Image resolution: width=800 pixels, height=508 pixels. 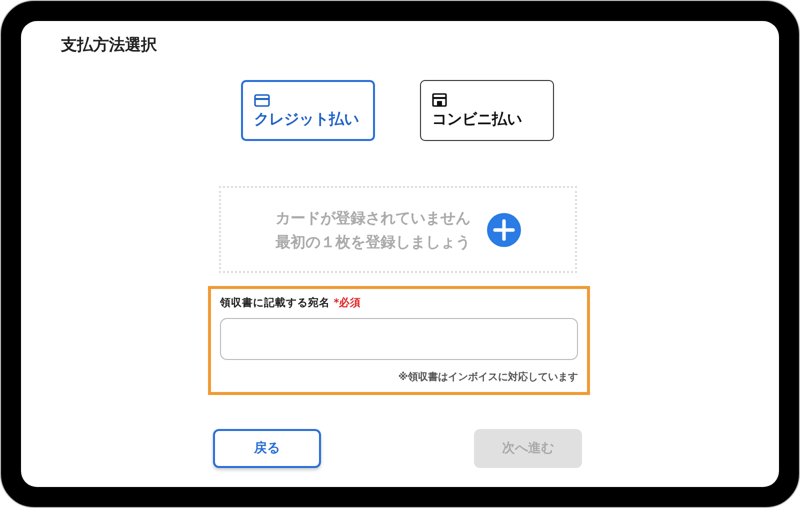 I want to click on invoice-note: ※領収書はインボイスに対応しています, so click(x=487, y=377).